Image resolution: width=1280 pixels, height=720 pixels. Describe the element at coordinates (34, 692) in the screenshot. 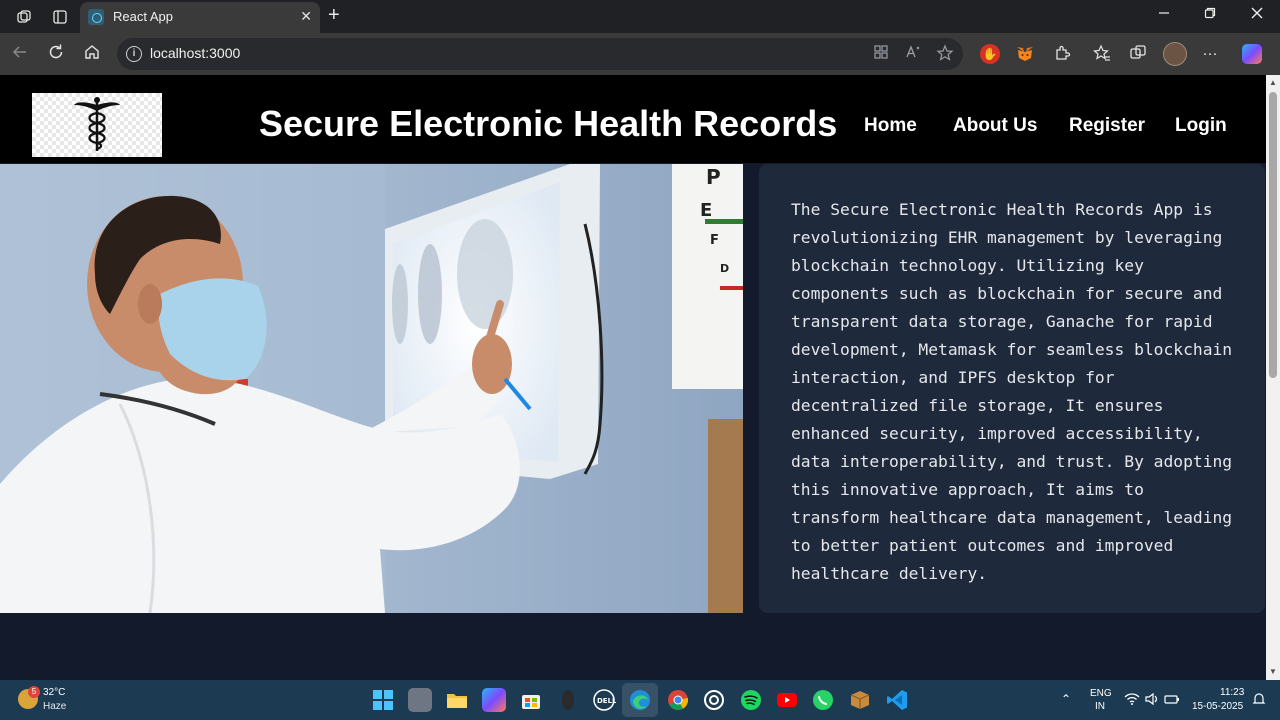

I see `weather-badge: 5` at that location.